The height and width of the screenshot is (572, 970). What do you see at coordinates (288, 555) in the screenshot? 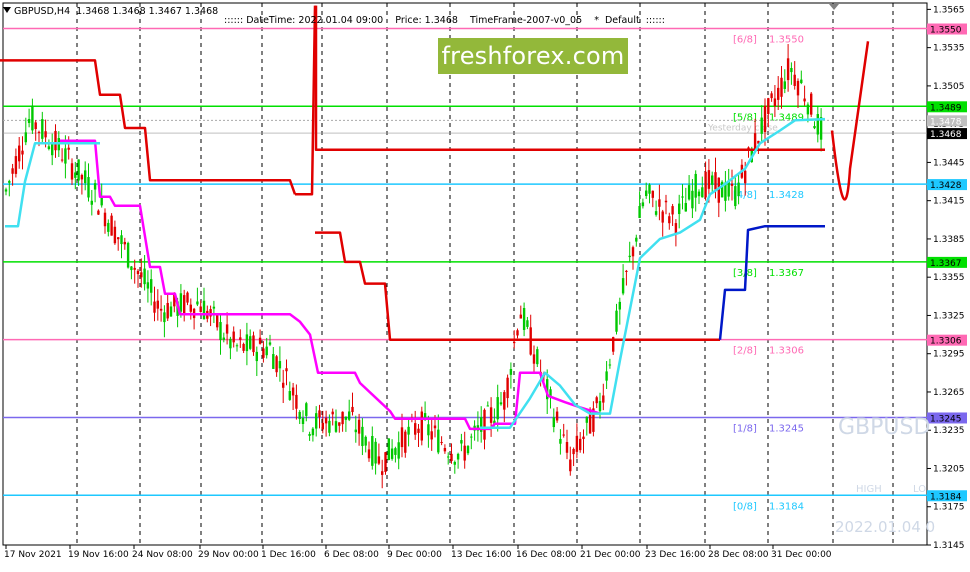
I see `time-label: 1 Dec 16:00` at bounding box center [288, 555].